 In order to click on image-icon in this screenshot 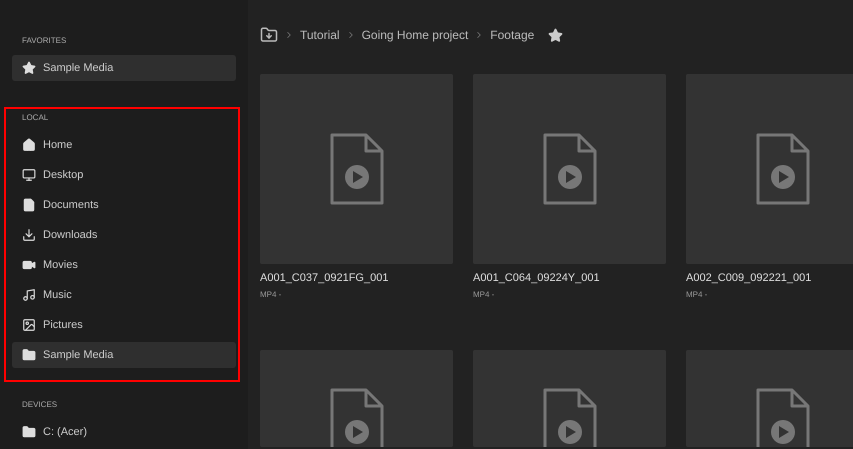, I will do `click(29, 325)`.